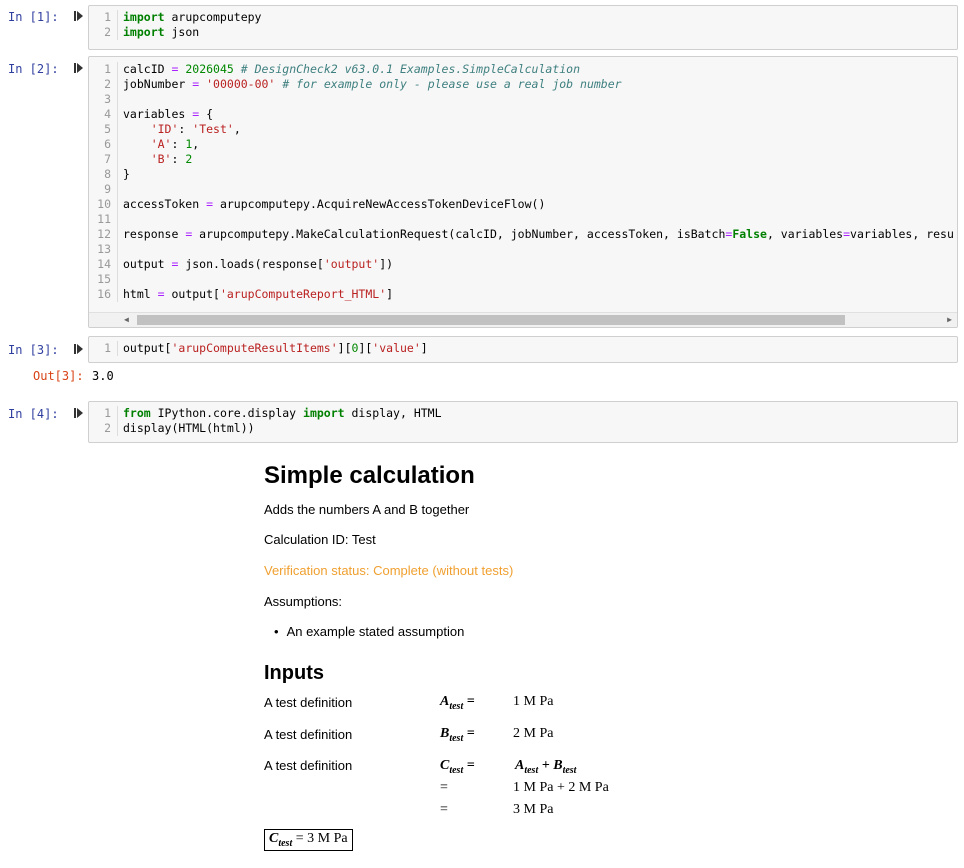 Image resolution: width=964 pixels, height=868 pixels. What do you see at coordinates (491, 320) in the screenshot?
I see `scrollbar-thumb` at bounding box center [491, 320].